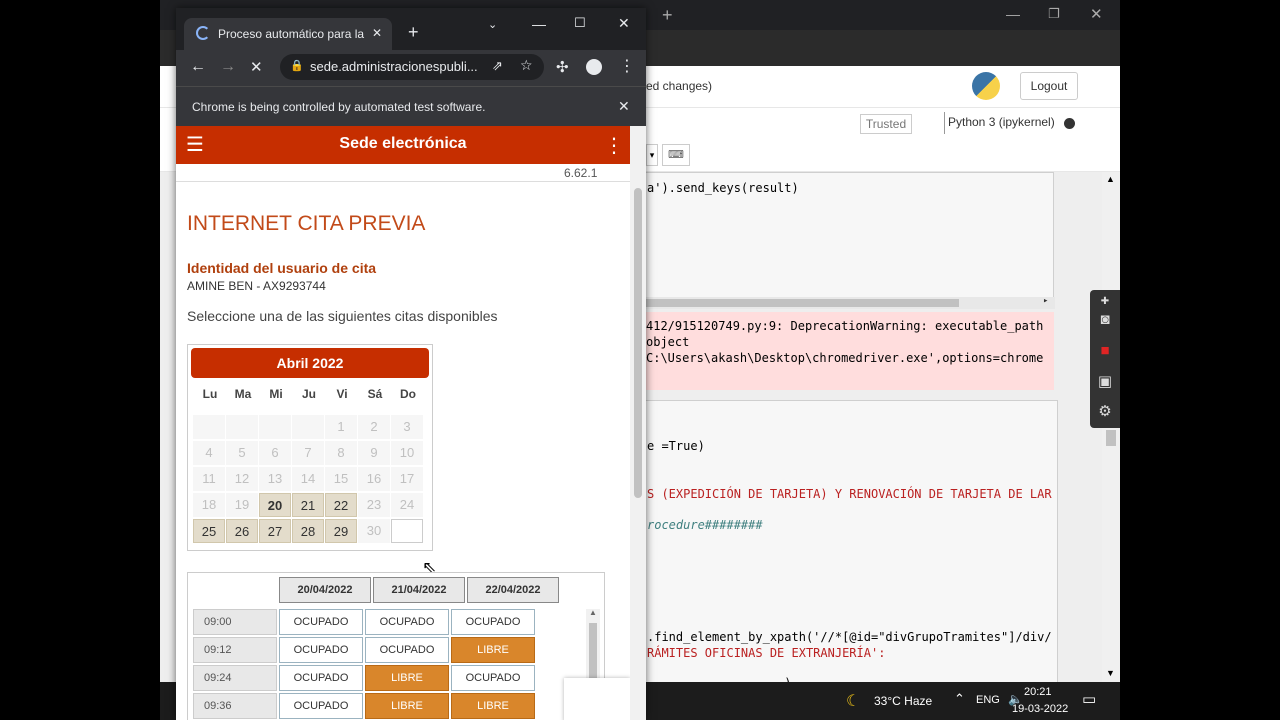 Image resolution: width=1280 pixels, height=720 pixels. What do you see at coordinates (374, 479) in the screenshot?
I see `calendar-day: 16` at bounding box center [374, 479].